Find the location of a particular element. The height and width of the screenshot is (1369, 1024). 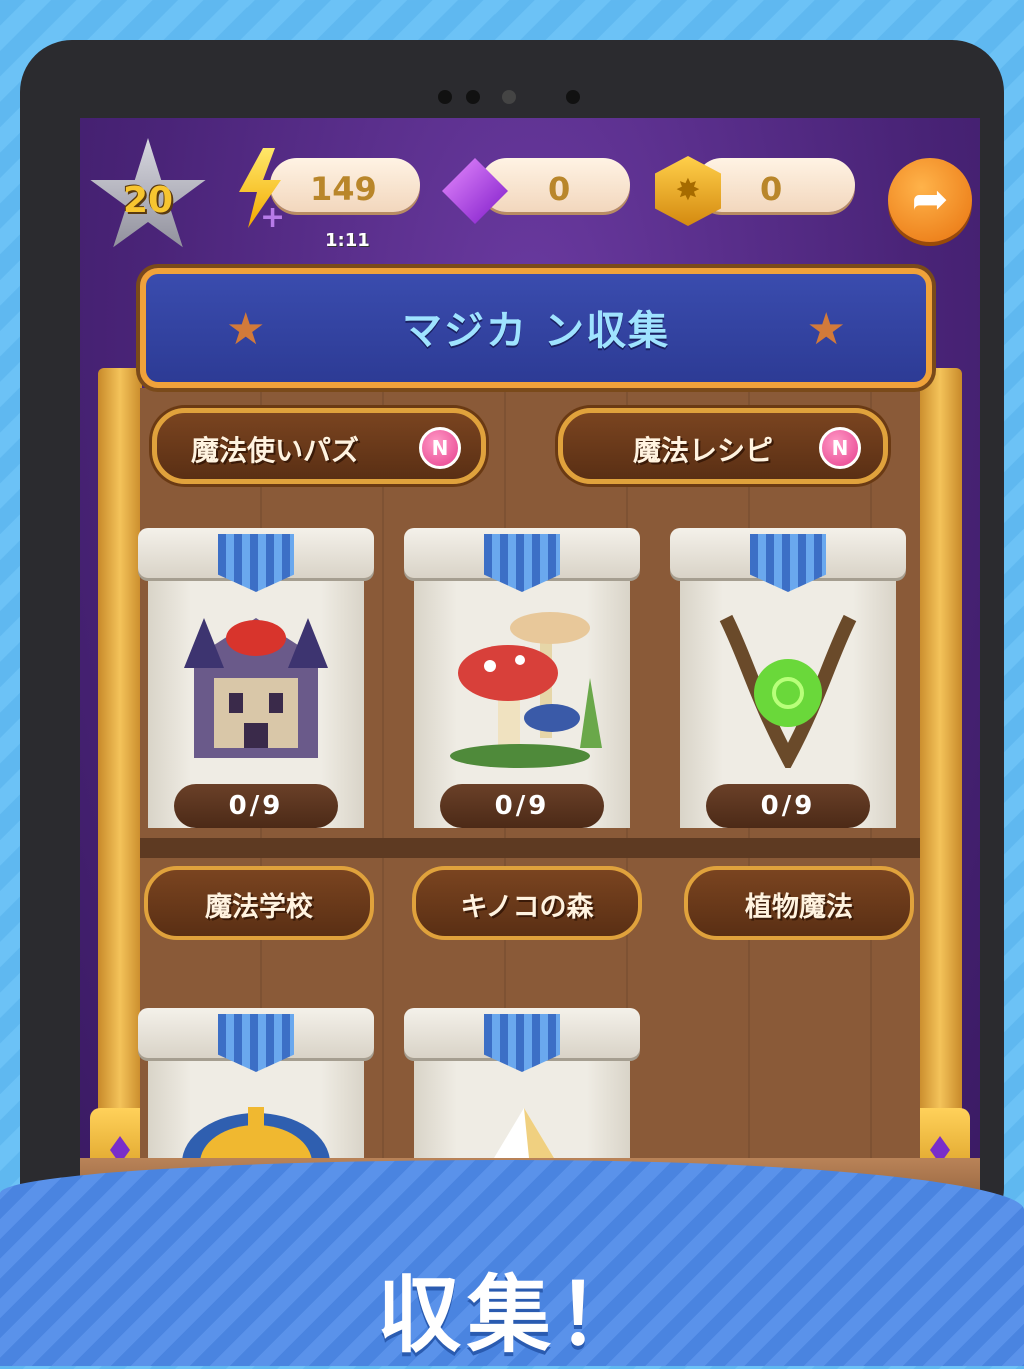

energy-value: 149 is located at coordinates (343, 189).